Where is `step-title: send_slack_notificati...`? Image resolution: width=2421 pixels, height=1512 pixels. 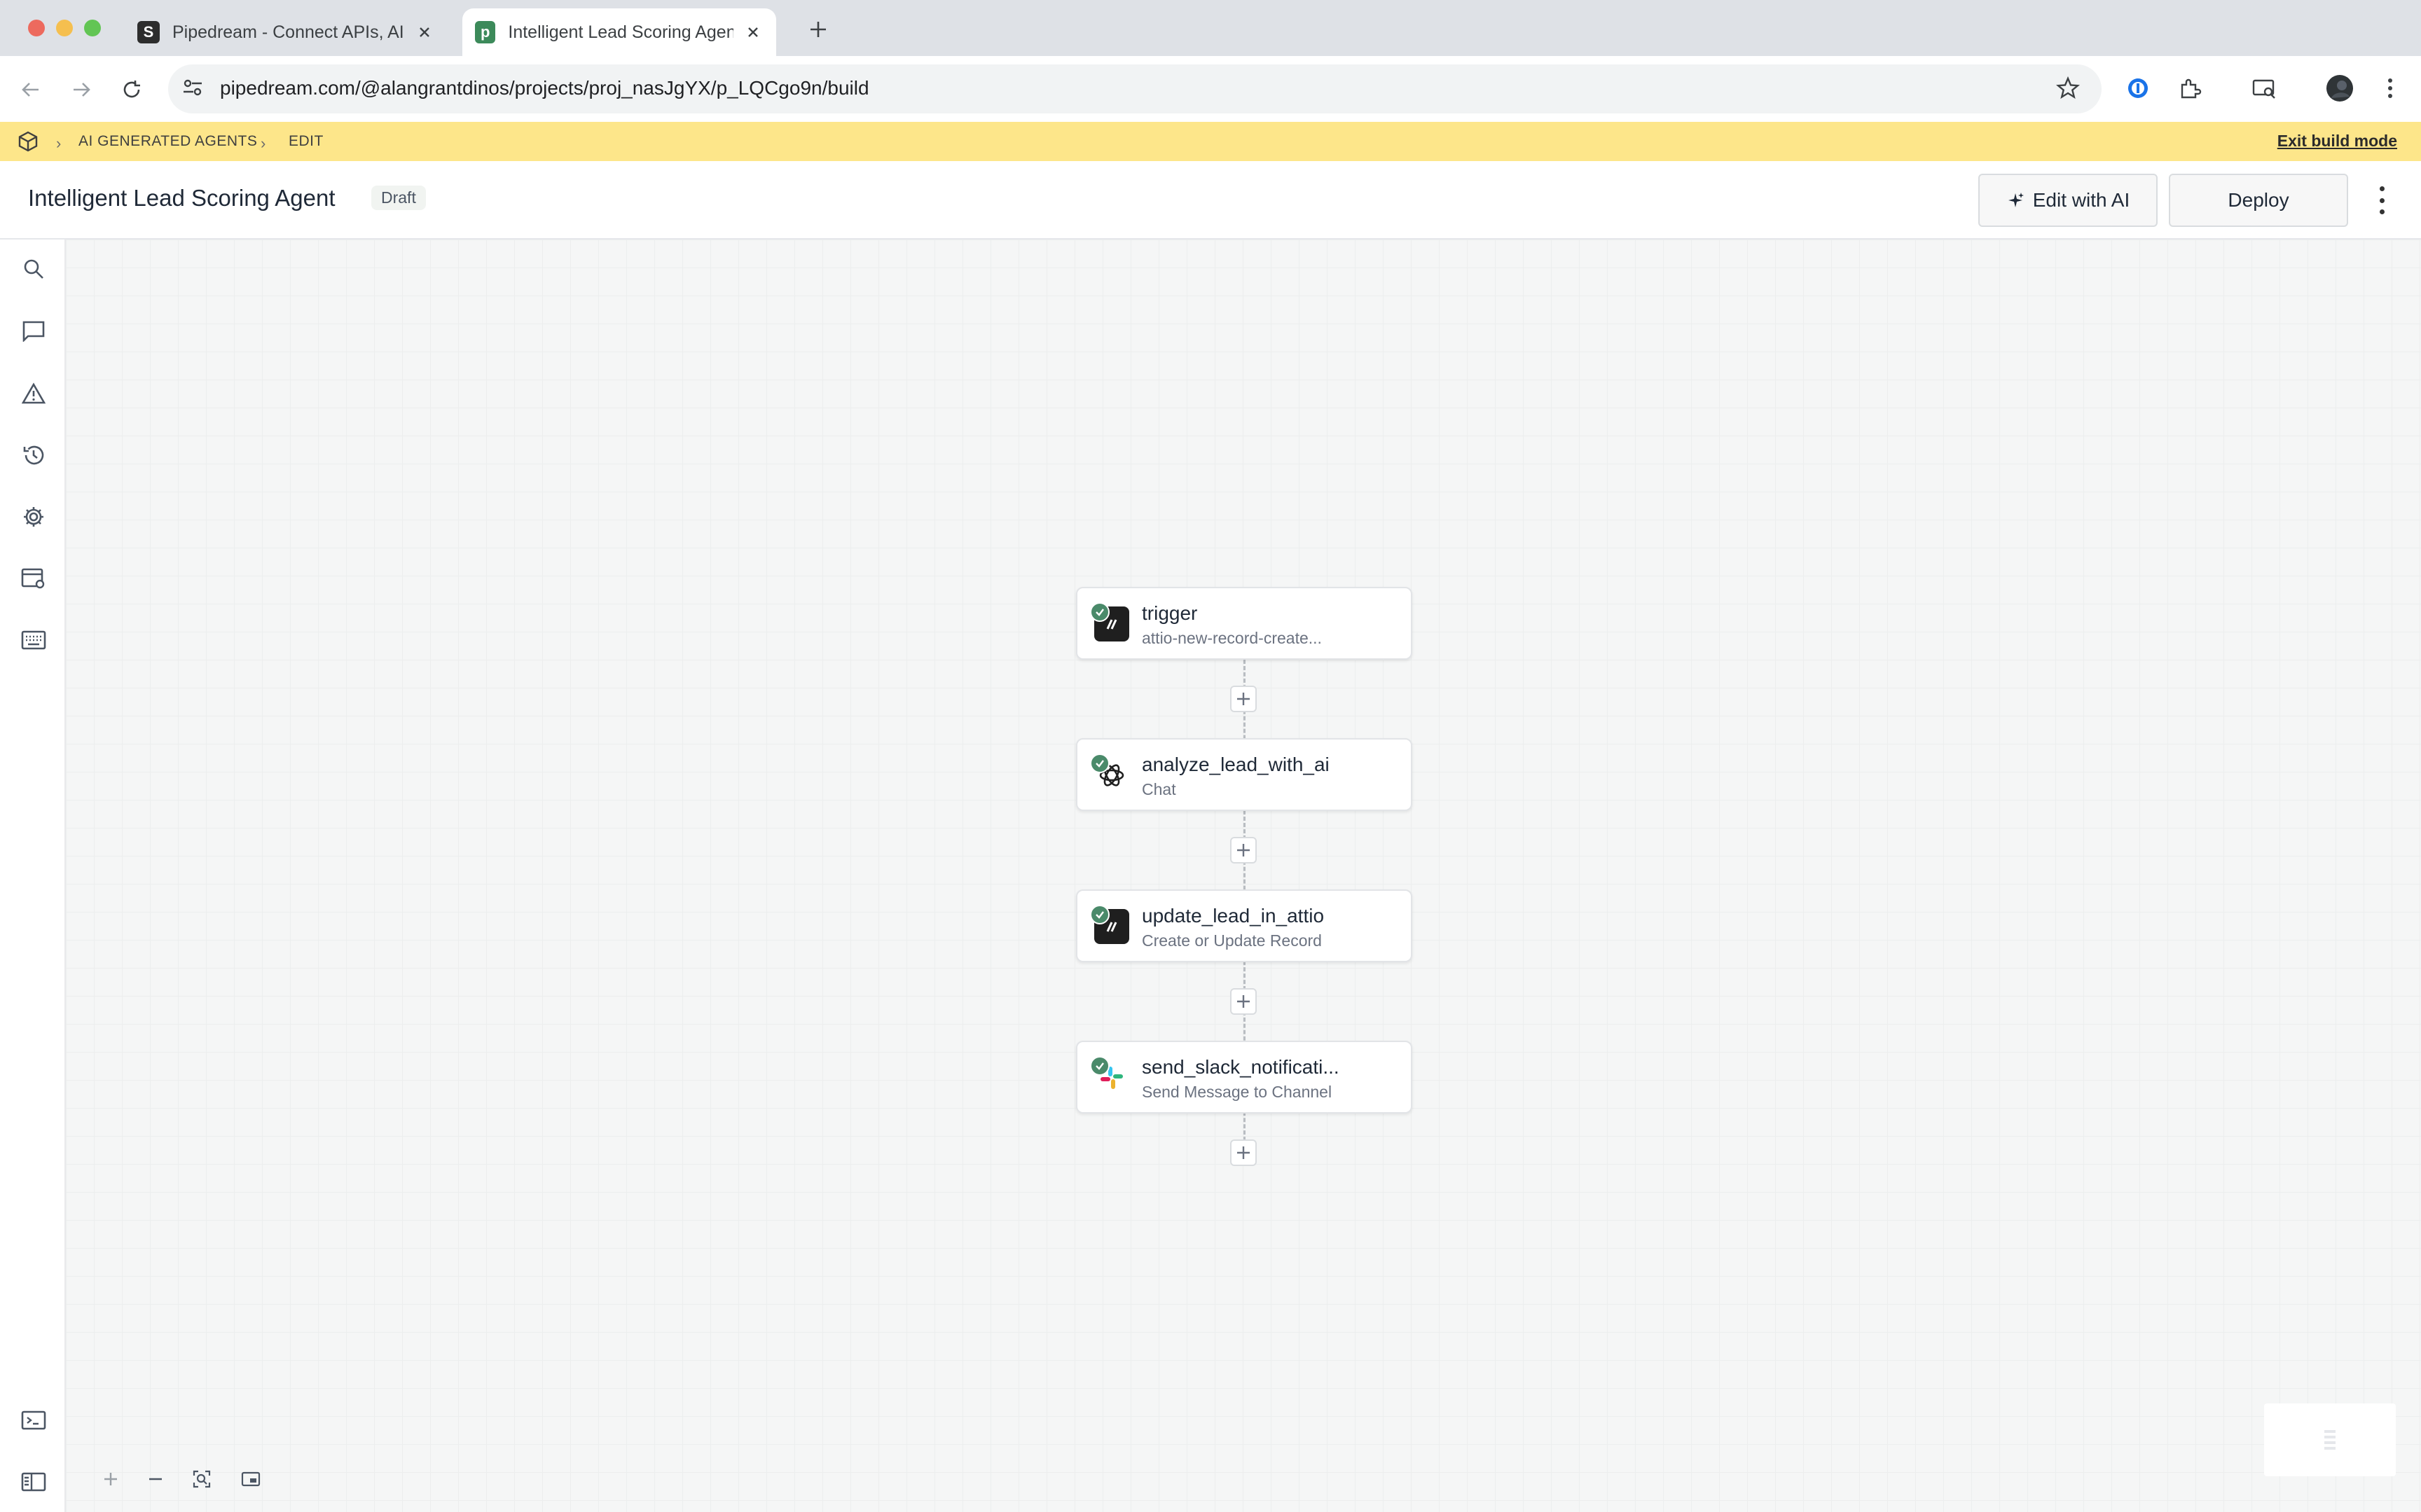 step-title: send_slack_notificati... is located at coordinates (1240, 1067).